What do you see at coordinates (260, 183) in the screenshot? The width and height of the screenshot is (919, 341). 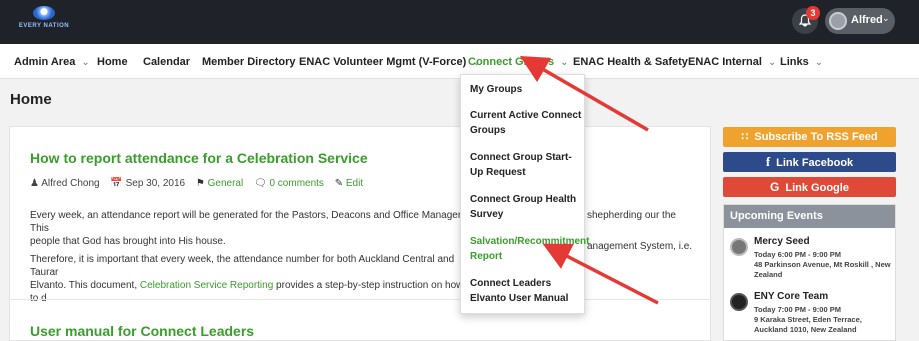 I see `comment-icon: 🗨` at bounding box center [260, 183].